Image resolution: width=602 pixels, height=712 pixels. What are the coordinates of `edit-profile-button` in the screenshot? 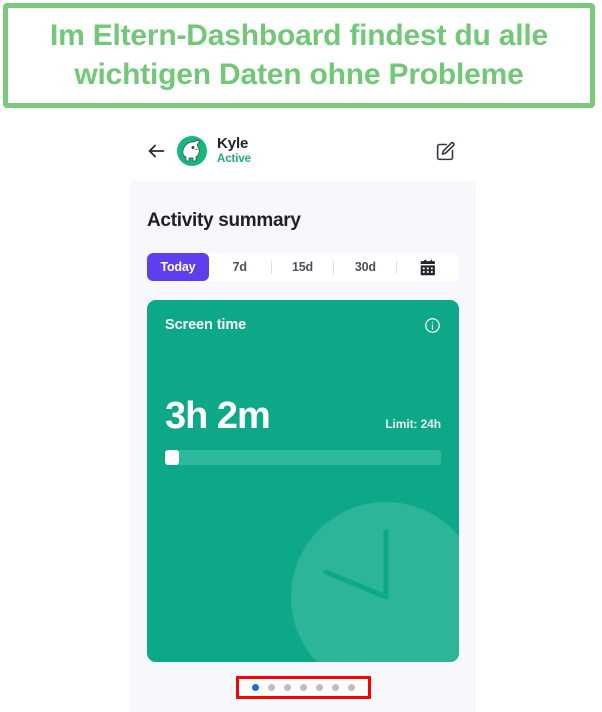 It's located at (445, 151).